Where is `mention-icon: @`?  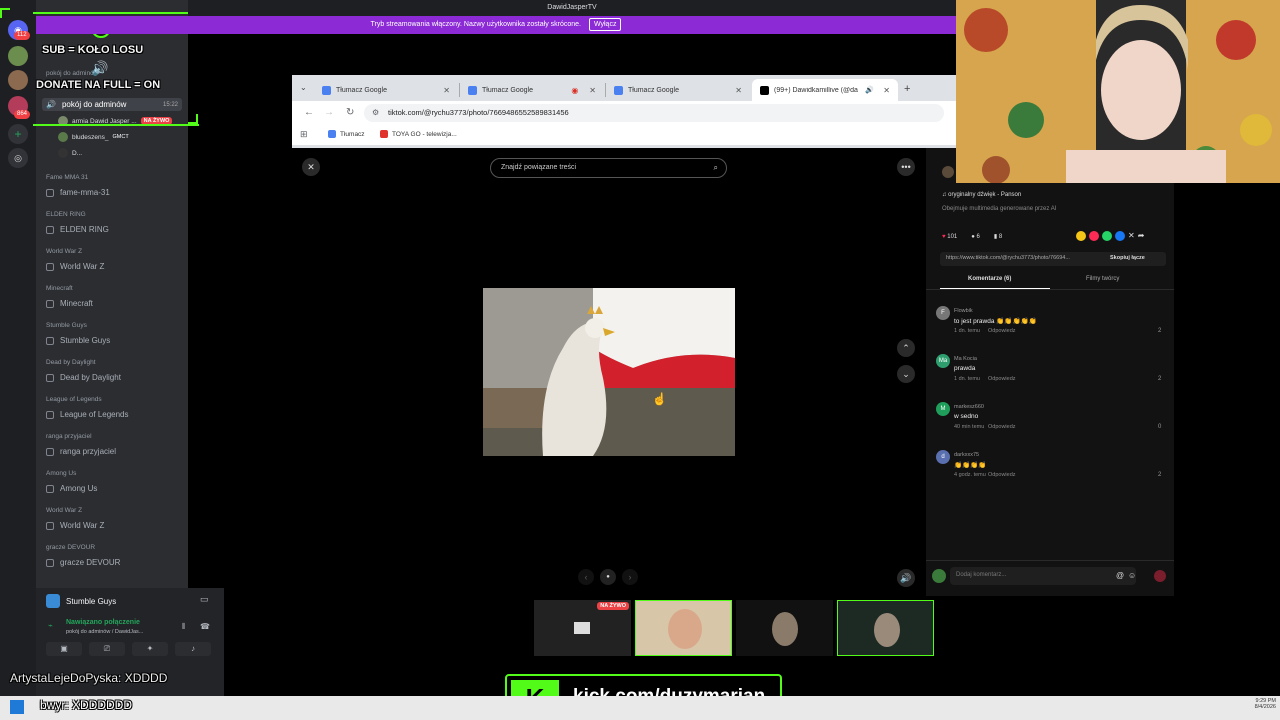 mention-icon: @ is located at coordinates (1120, 575).